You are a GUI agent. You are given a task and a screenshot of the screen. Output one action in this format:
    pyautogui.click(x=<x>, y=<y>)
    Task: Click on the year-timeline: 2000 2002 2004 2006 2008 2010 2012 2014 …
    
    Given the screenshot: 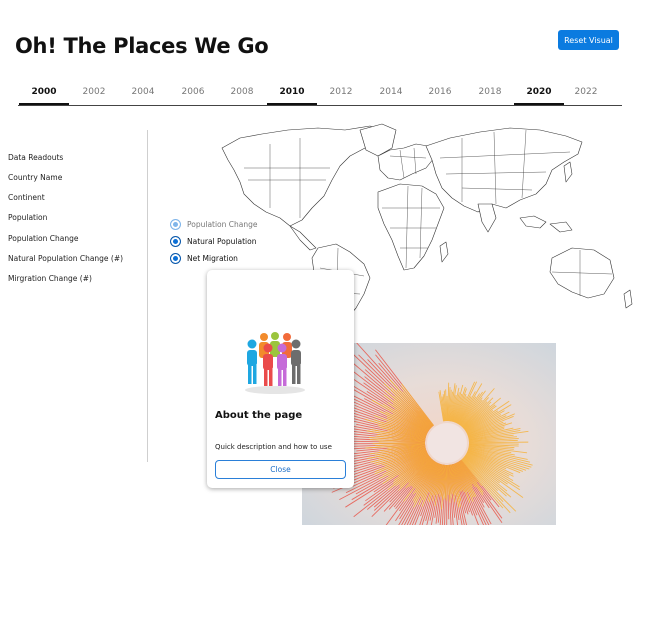 What is the action you would take?
    pyautogui.click(x=320, y=93)
    